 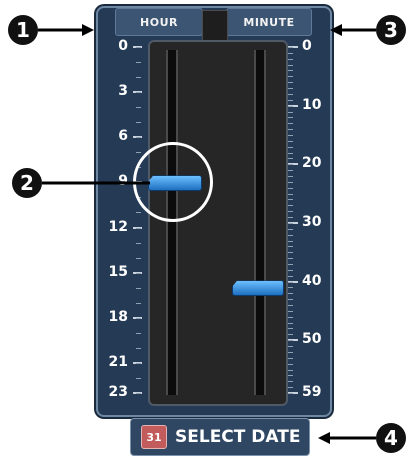 I want to click on callout-3: 3, so click(x=391, y=30).